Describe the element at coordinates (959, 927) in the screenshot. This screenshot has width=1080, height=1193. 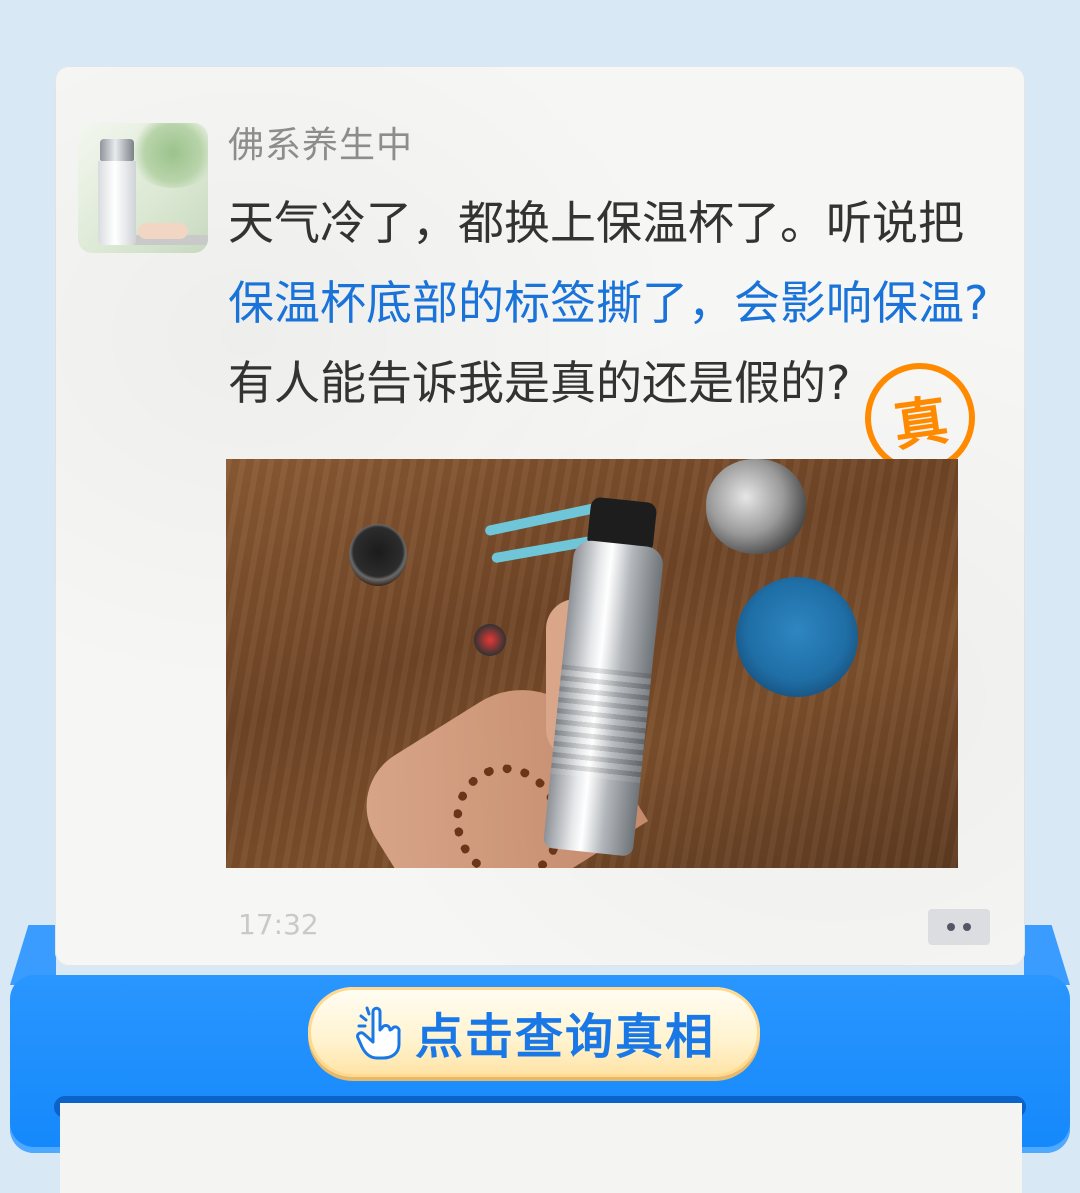
I see `more-options-button` at that location.